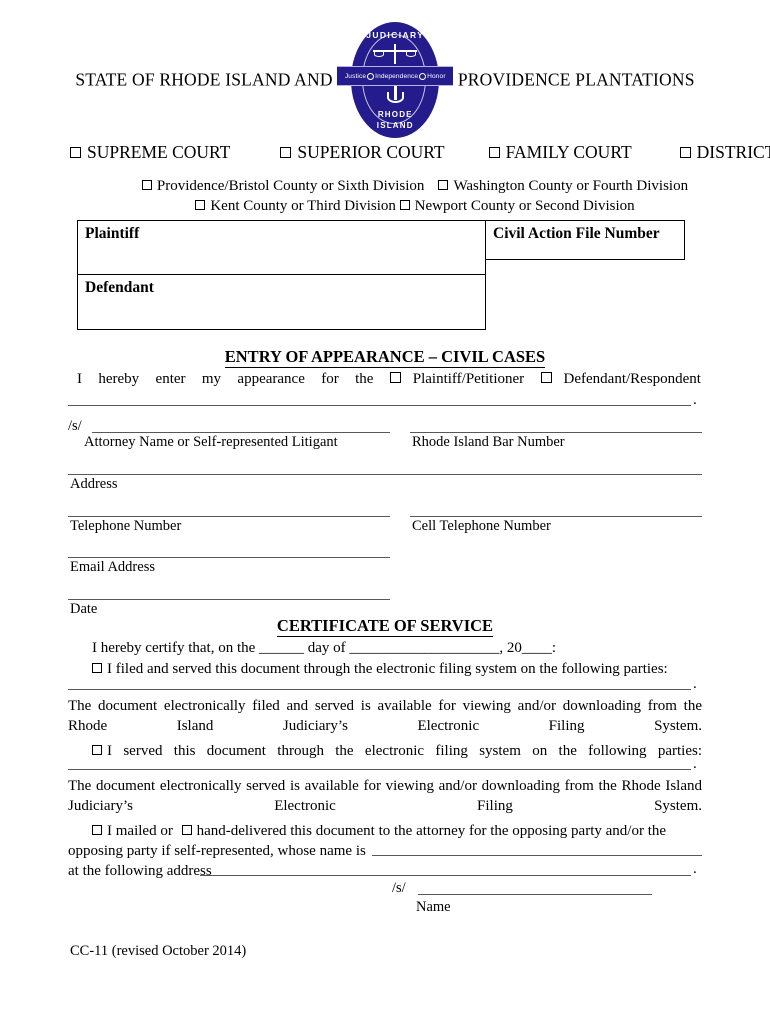 This screenshot has height=1024, width=770. I want to click on header-title-right: PROVIDENCE PLANTATIONS, so click(576, 79).